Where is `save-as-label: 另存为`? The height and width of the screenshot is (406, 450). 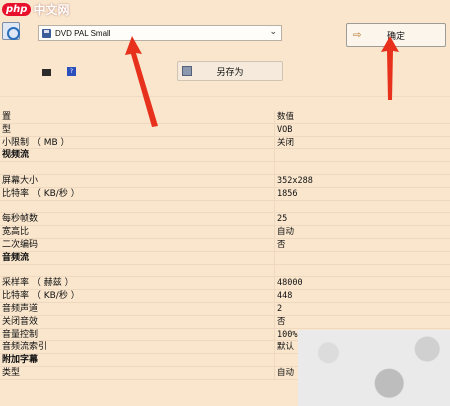
save-as-label: 另存为 is located at coordinates (230, 72).